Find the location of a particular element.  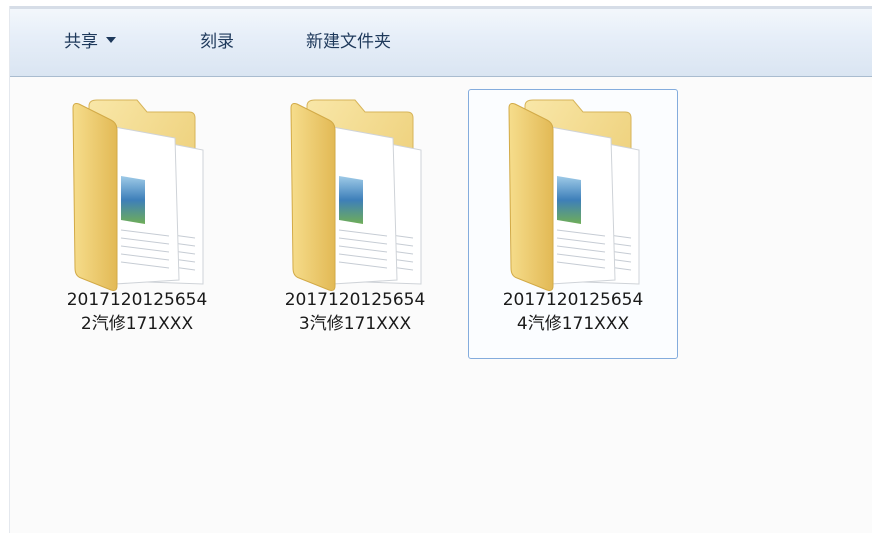

folder-item-selected: 2017120125654 4汽修171XXX is located at coordinates (573, 224).